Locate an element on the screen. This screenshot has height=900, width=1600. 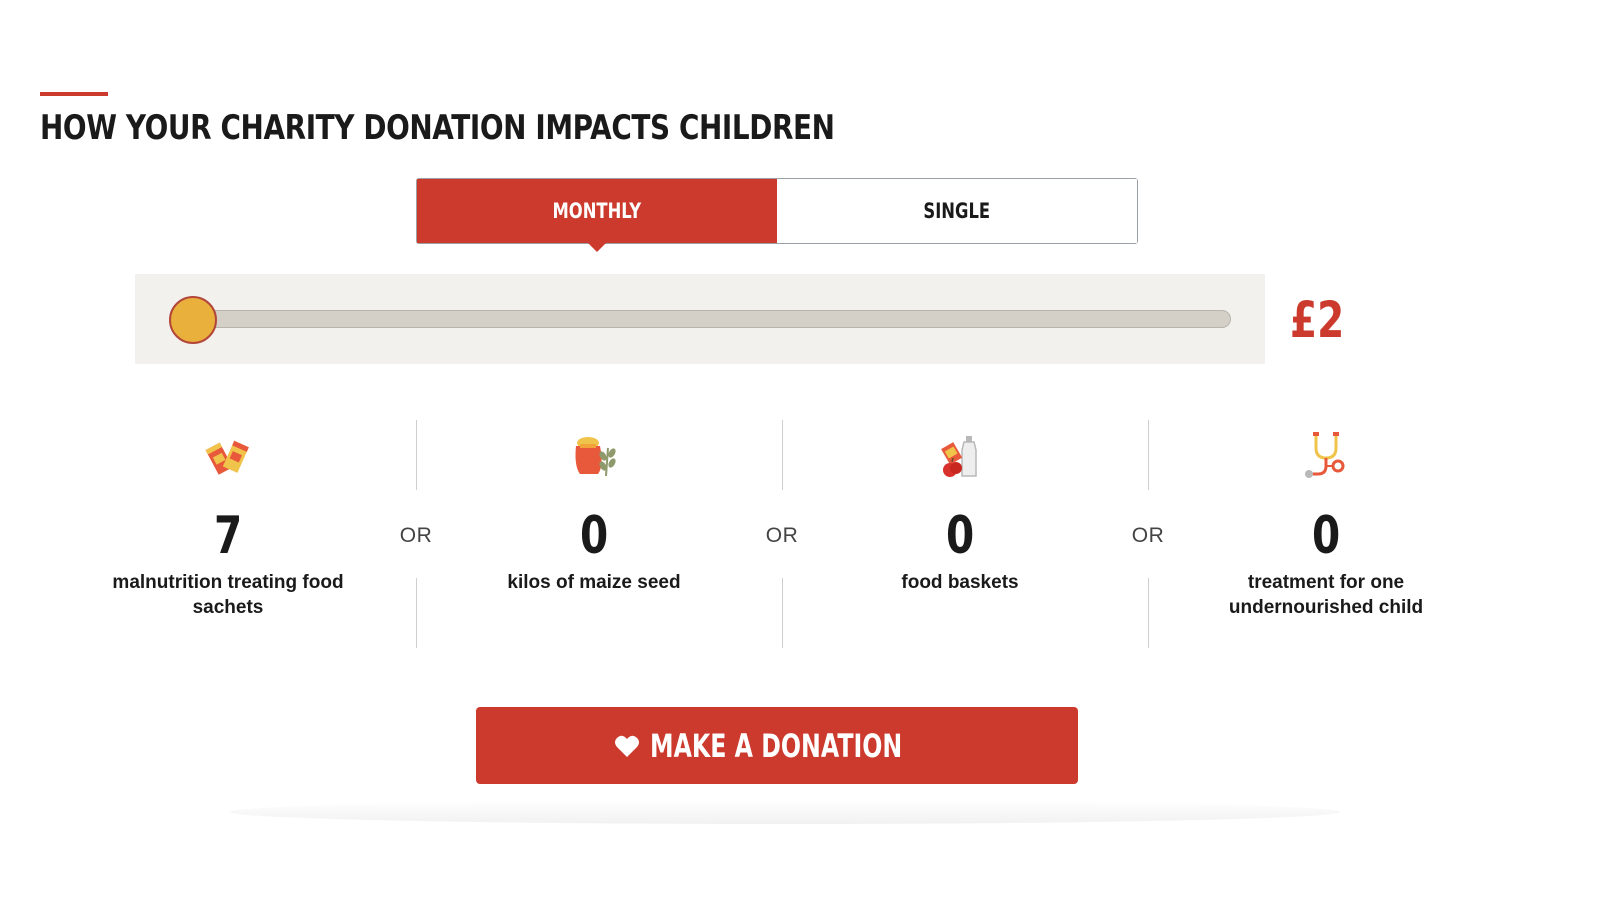
impact-item-food-sachets: 7 malnutrition treating food sachets is located at coordinates (228, 520).